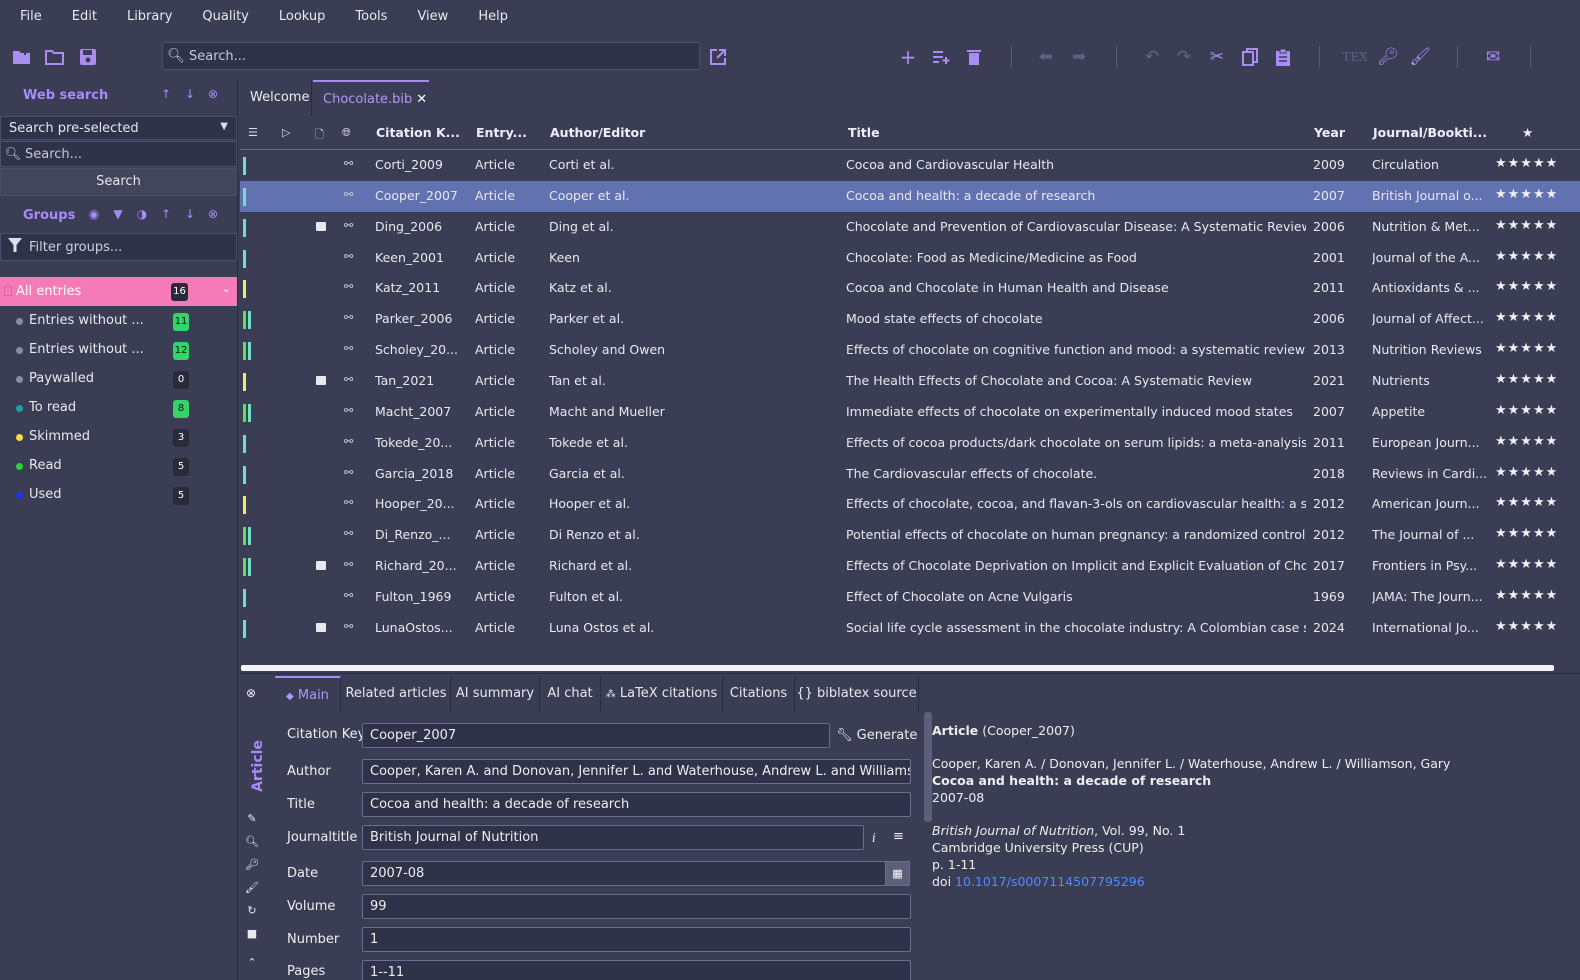  Describe the element at coordinates (897, 668) in the screenshot. I see `horizontal-scrollbar` at that location.